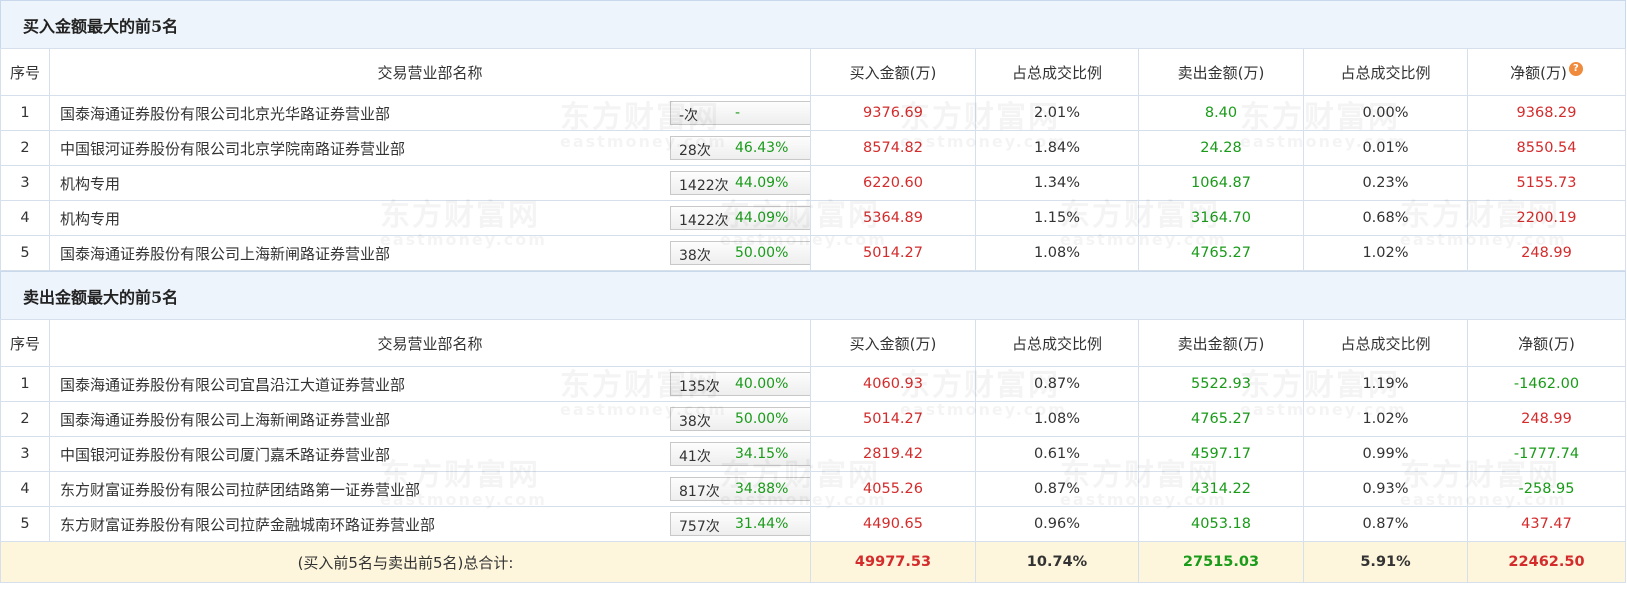  What do you see at coordinates (225, 113) in the screenshot?
I see `branch-name-link: 国泰海通证券股份有限公司北京光华路证券营业部` at bounding box center [225, 113].